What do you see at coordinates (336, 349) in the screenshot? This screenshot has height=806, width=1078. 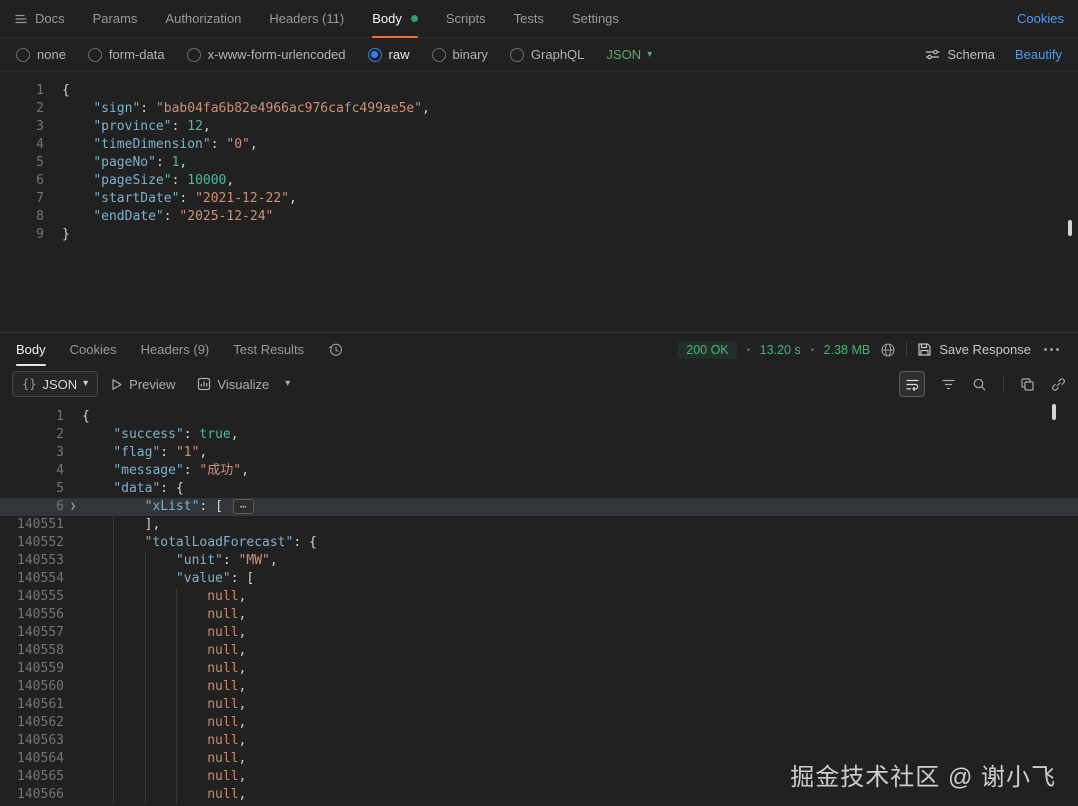 I see `response-history-icon` at bounding box center [336, 349].